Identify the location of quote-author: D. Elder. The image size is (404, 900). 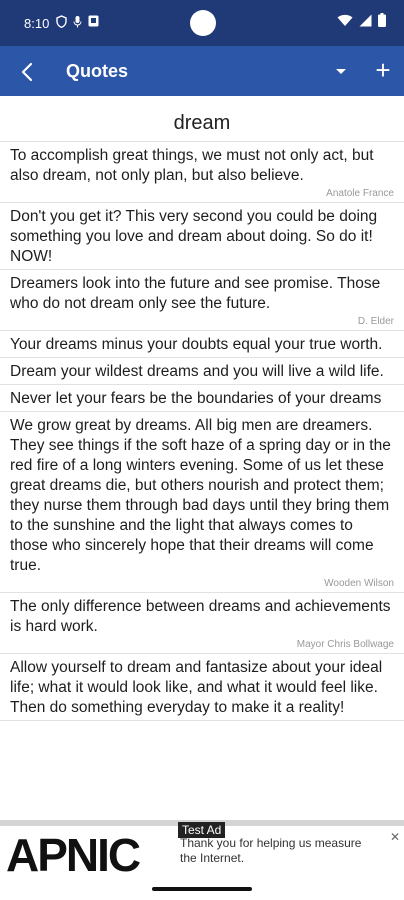
(375, 321).